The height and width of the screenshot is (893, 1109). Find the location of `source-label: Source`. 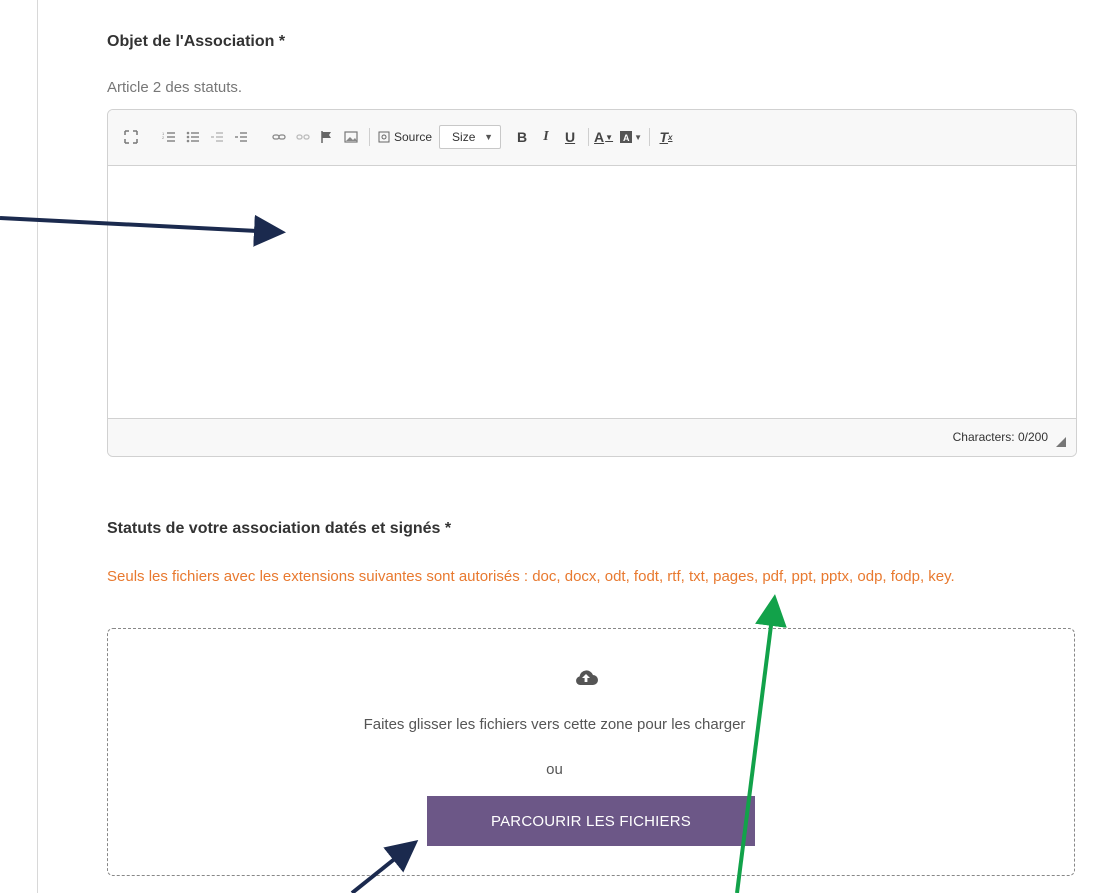

source-label: Source is located at coordinates (413, 137).